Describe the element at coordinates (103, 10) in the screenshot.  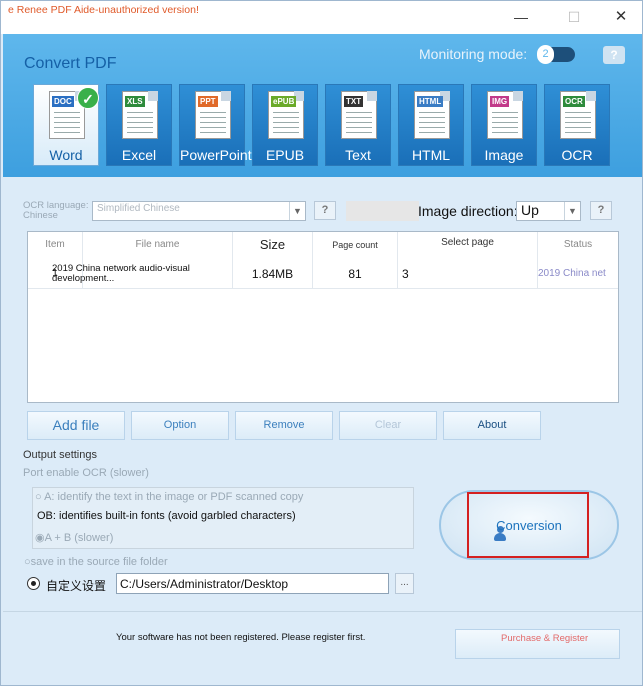
I see `window-title: e Renee PDF Aide-unauthorized version!` at that location.